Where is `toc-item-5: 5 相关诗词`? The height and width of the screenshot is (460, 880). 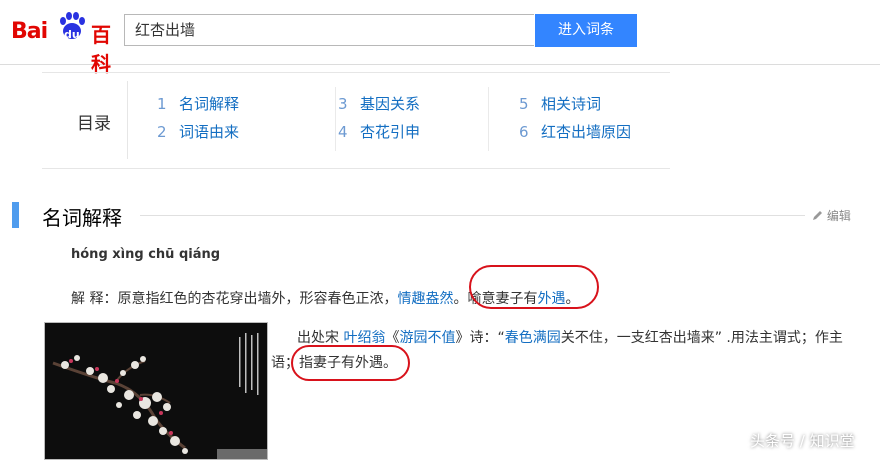 toc-item-5: 5 相关诗词 is located at coordinates (560, 103).